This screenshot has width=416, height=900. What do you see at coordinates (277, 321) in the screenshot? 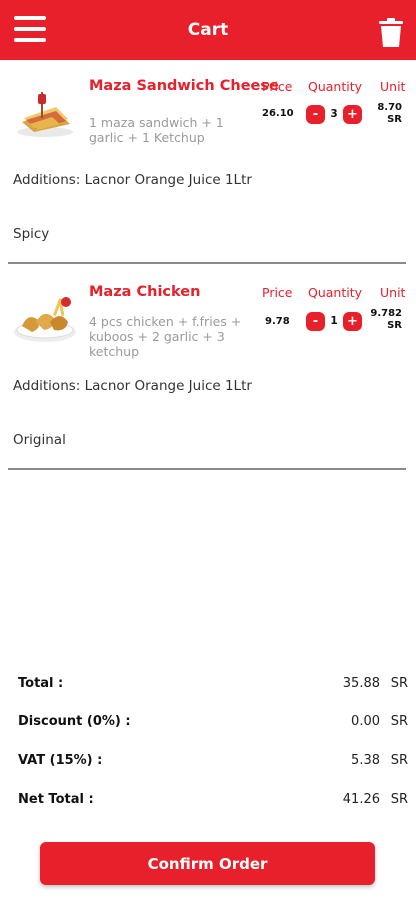
I see `item-price: 9.78` at bounding box center [277, 321].